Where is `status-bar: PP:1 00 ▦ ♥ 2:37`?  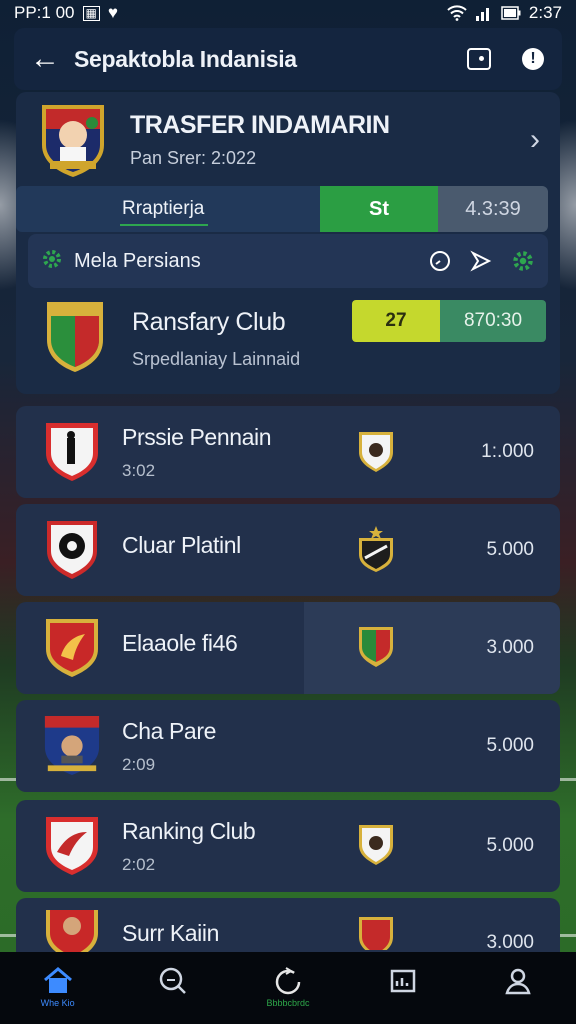
status-bar: PP:1 00 ▦ ♥ 2:37 is located at coordinates (288, 13).